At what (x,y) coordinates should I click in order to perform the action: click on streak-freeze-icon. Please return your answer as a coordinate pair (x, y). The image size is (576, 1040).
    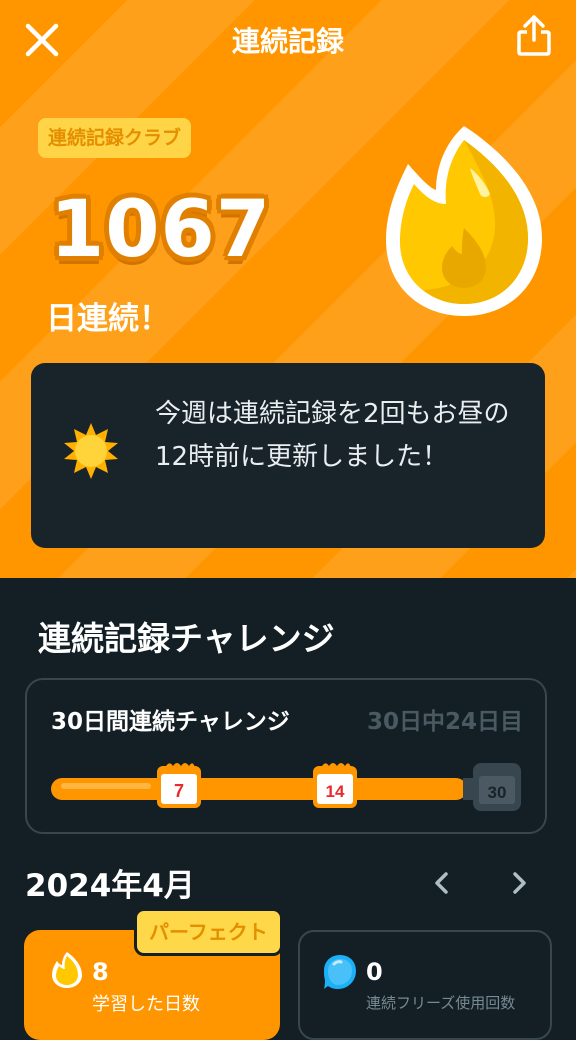
    Looking at the image, I should click on (340, 972).